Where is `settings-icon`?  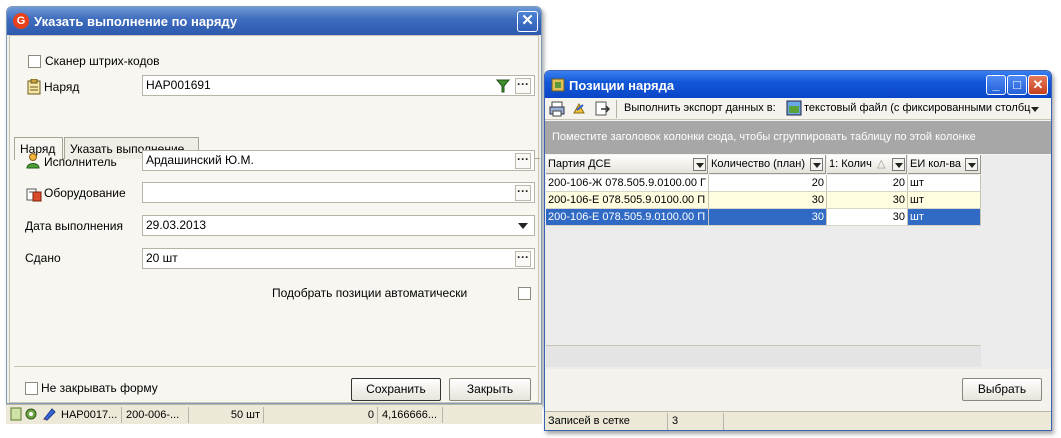 settings-icon is located at coordinates (31, 414).